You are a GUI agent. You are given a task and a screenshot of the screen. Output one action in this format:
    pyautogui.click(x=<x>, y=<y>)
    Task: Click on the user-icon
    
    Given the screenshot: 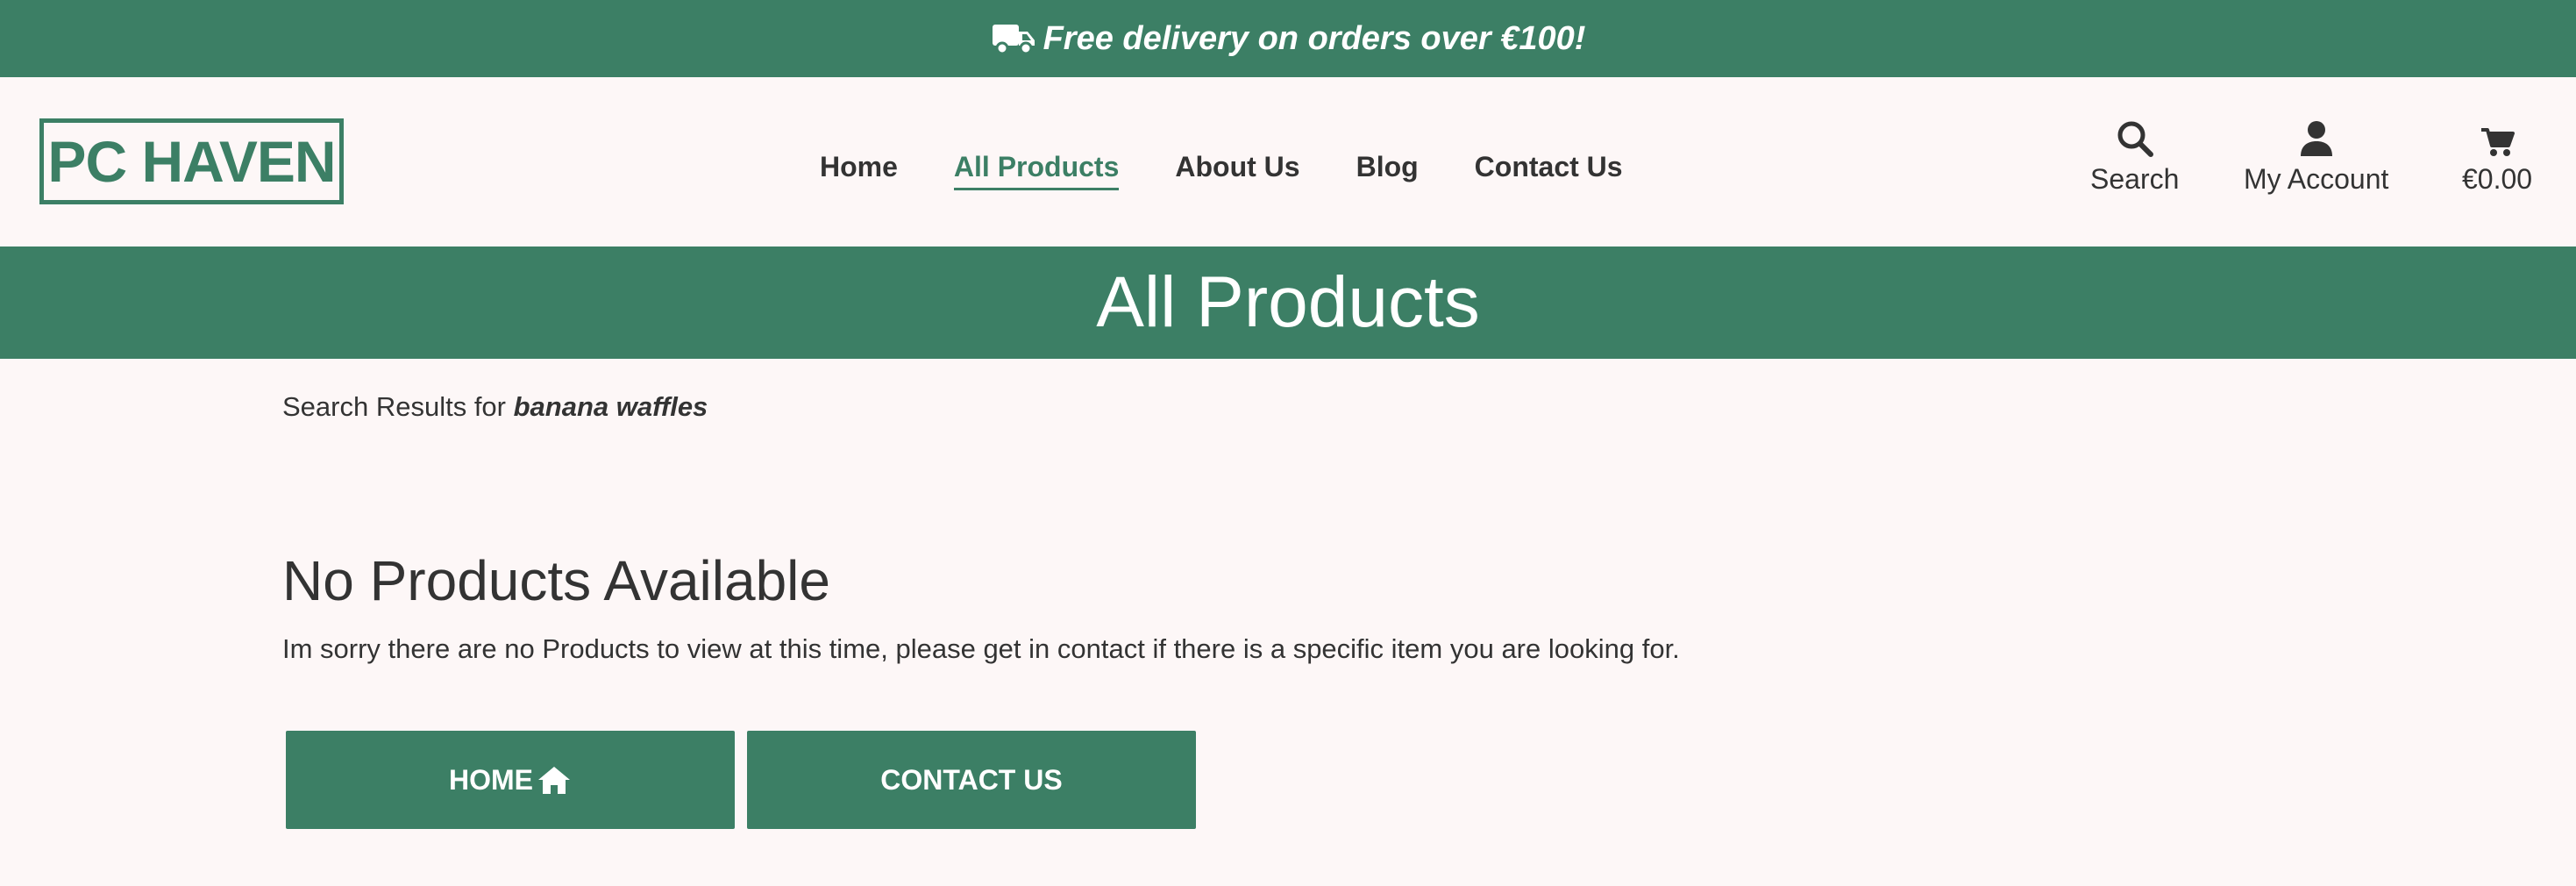 What is the action you would take?
    pyautogui.click(x=2316, y=138)
    